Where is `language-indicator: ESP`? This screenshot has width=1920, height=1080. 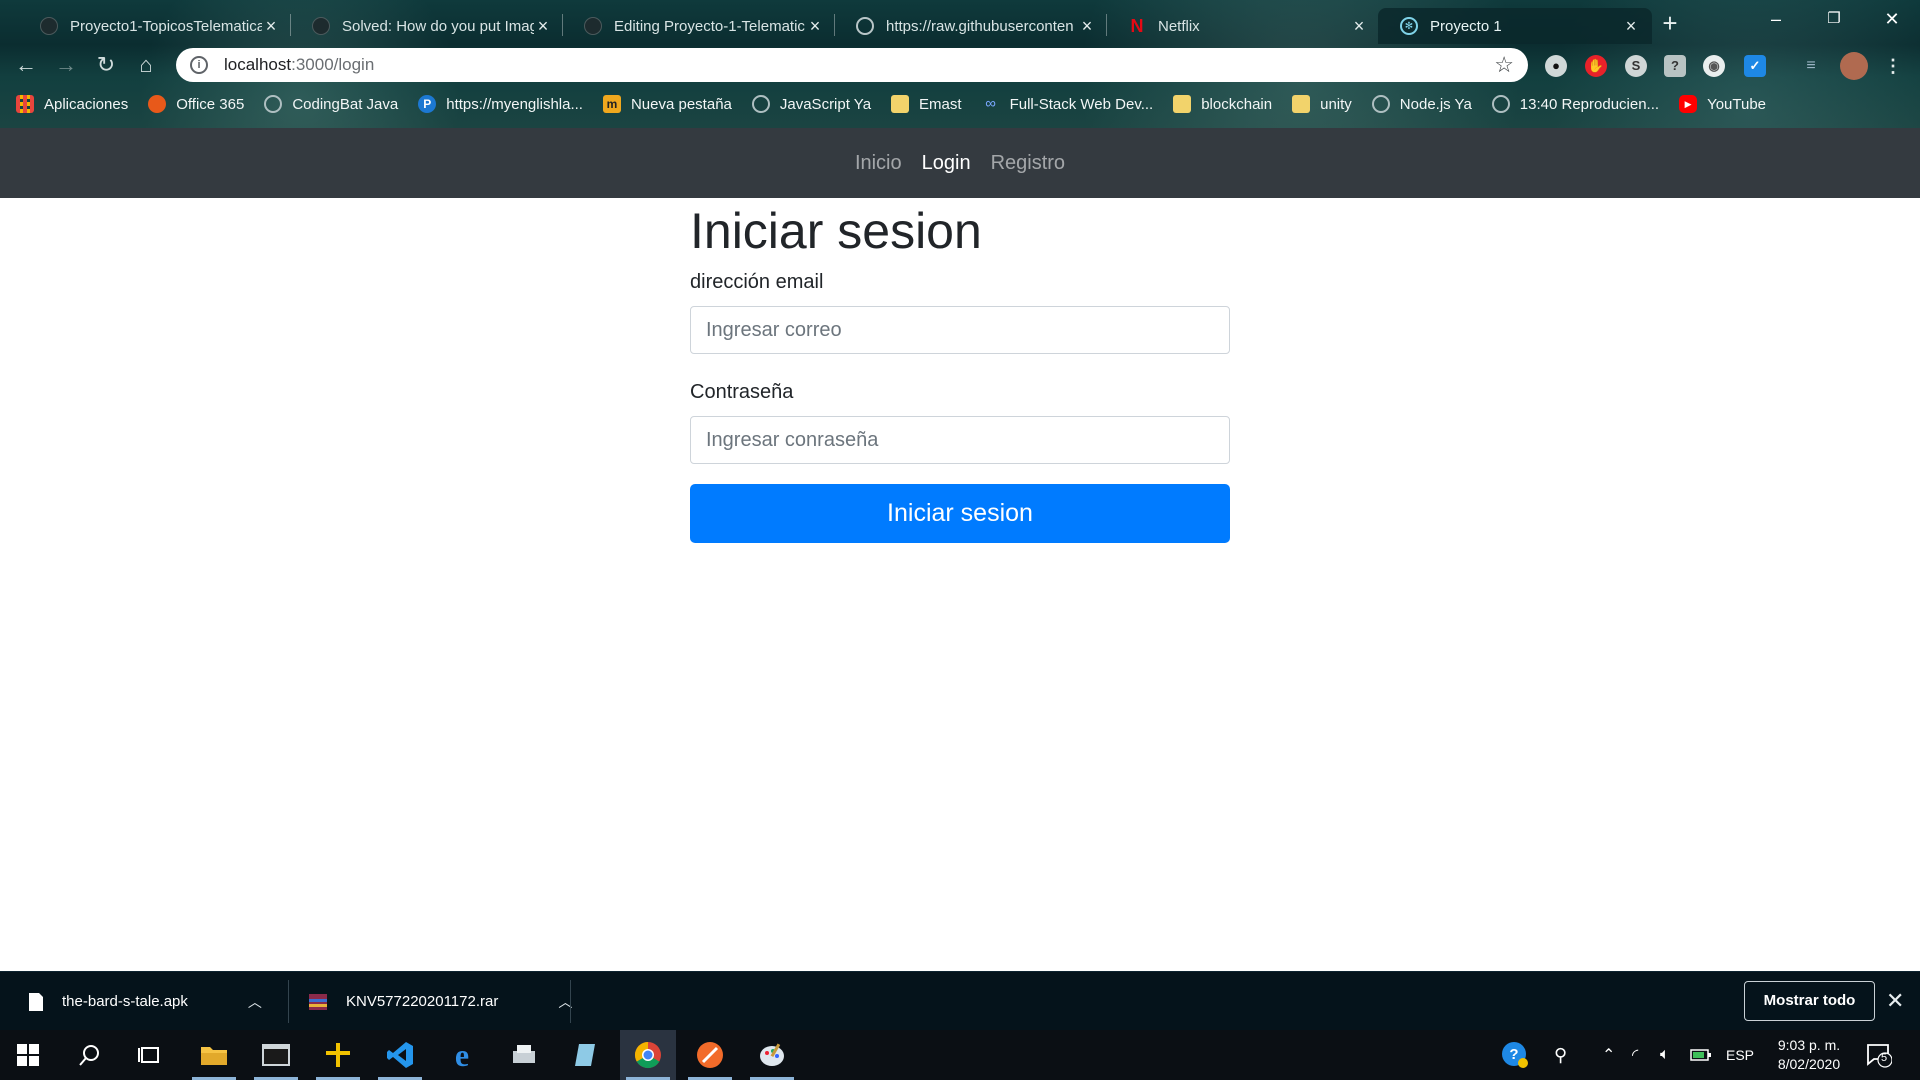 language-indicator: ESP is located at coordinates (1740, 1055).